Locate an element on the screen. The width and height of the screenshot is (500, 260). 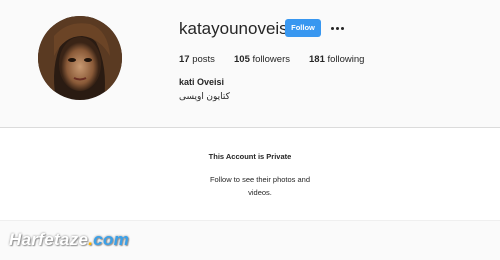
followers-stat: 105 followers is located at coordinates (262, 60).